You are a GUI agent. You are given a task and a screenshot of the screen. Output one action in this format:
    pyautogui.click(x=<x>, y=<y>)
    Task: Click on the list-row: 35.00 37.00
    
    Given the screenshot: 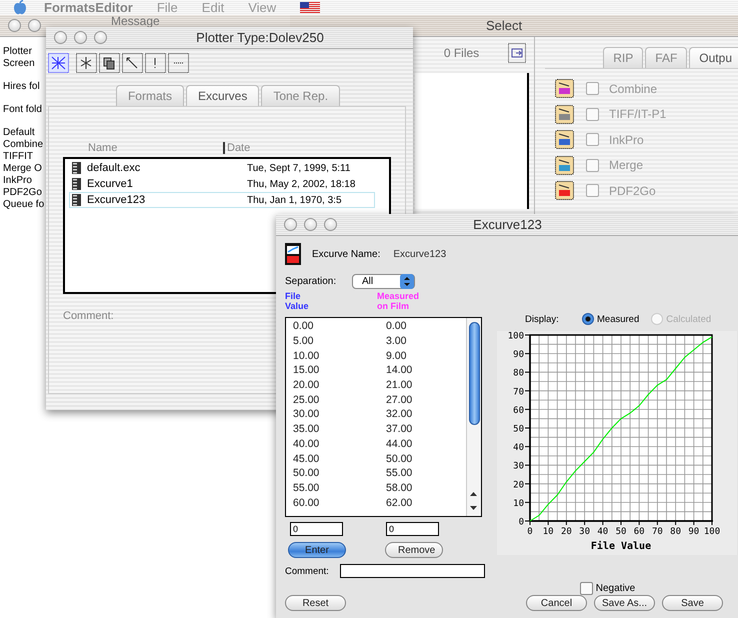 What is the action you would take?
    pyautogui.click(x=379, y=429)
    